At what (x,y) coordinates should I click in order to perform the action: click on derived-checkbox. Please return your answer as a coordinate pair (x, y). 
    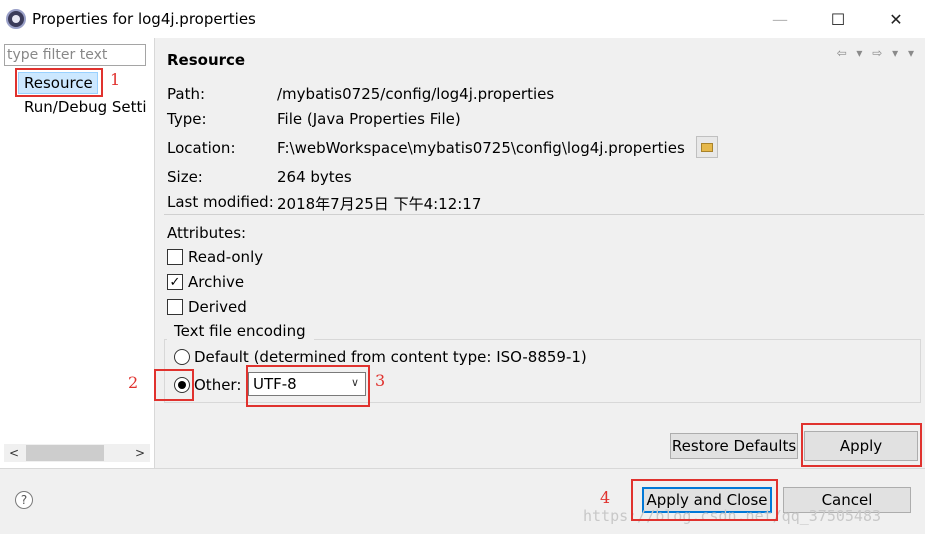
    Looking at the image, I should click on (175, 307).